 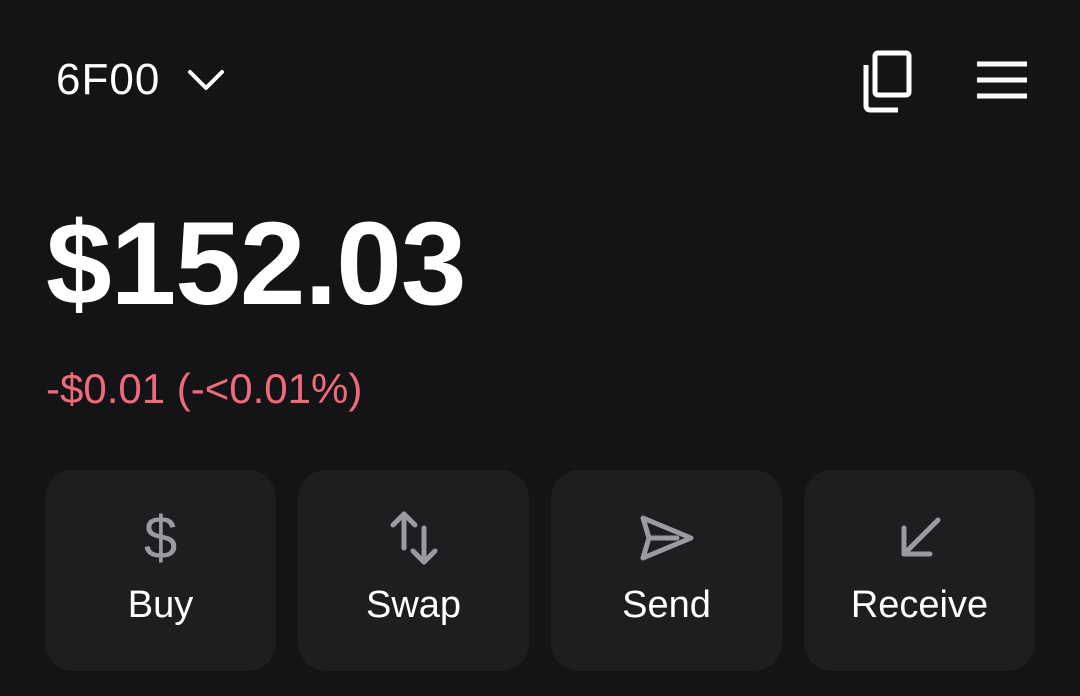 I want to click on hamburger-menu-icon, so click(x=1002, y=80).